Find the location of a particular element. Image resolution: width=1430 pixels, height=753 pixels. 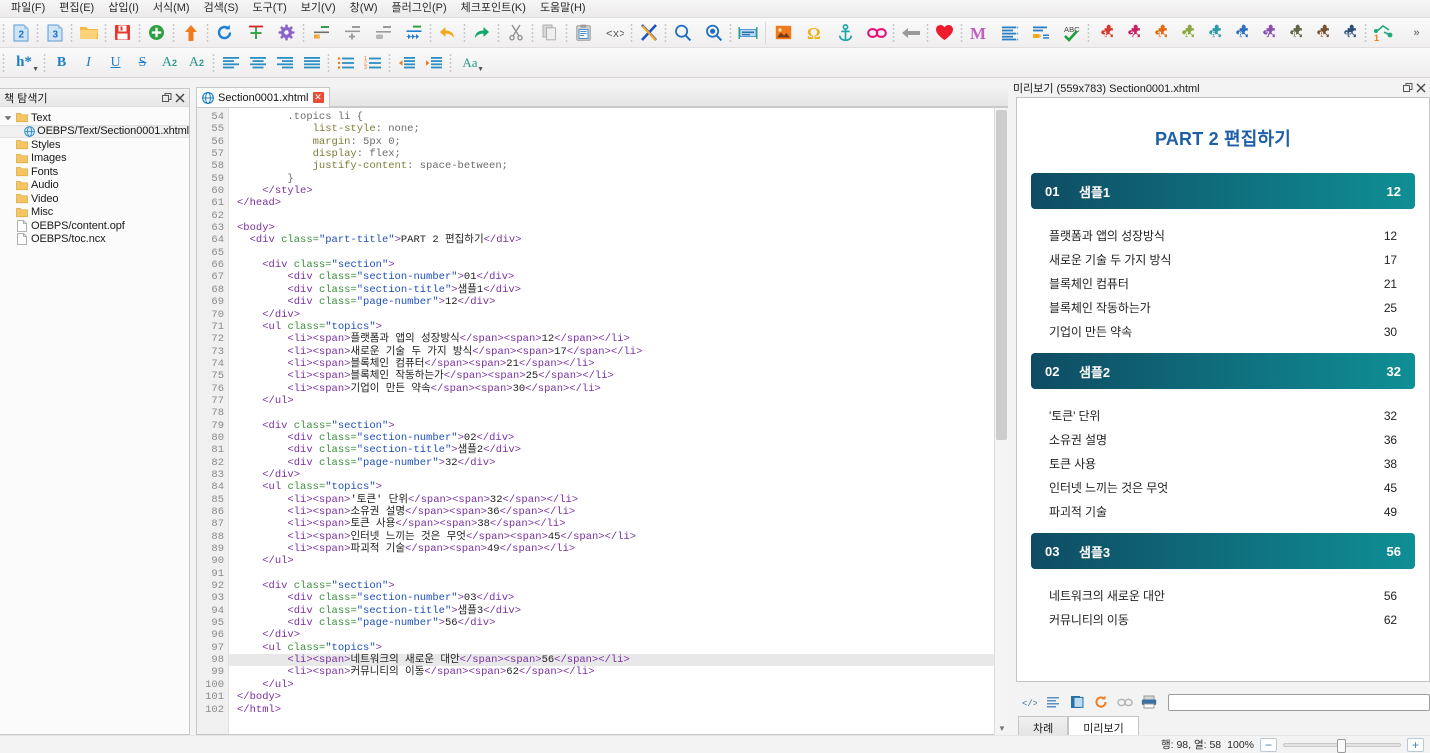

code-line: </style> is located at coordinates (618, 191).